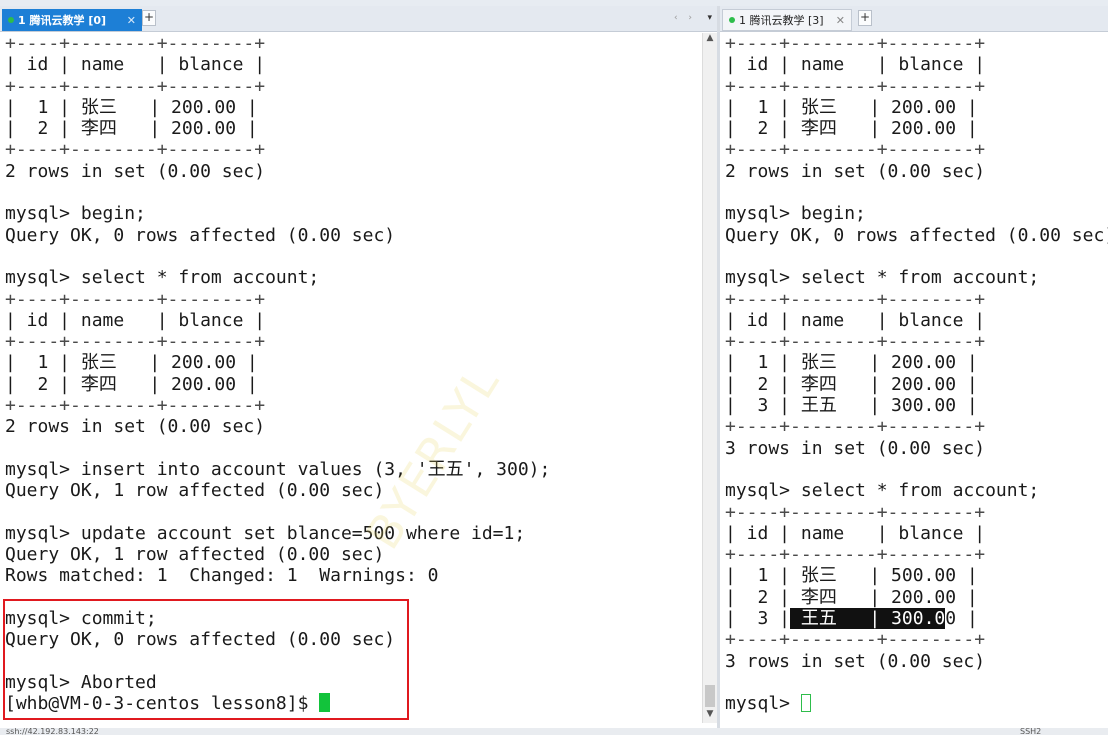 Image resolution: width=1108 pixels, height=735 pixels. Describe the element at coordinates (758, 619) in the screenshot. I see `row-segment-prefix: | 3 |` at that location.